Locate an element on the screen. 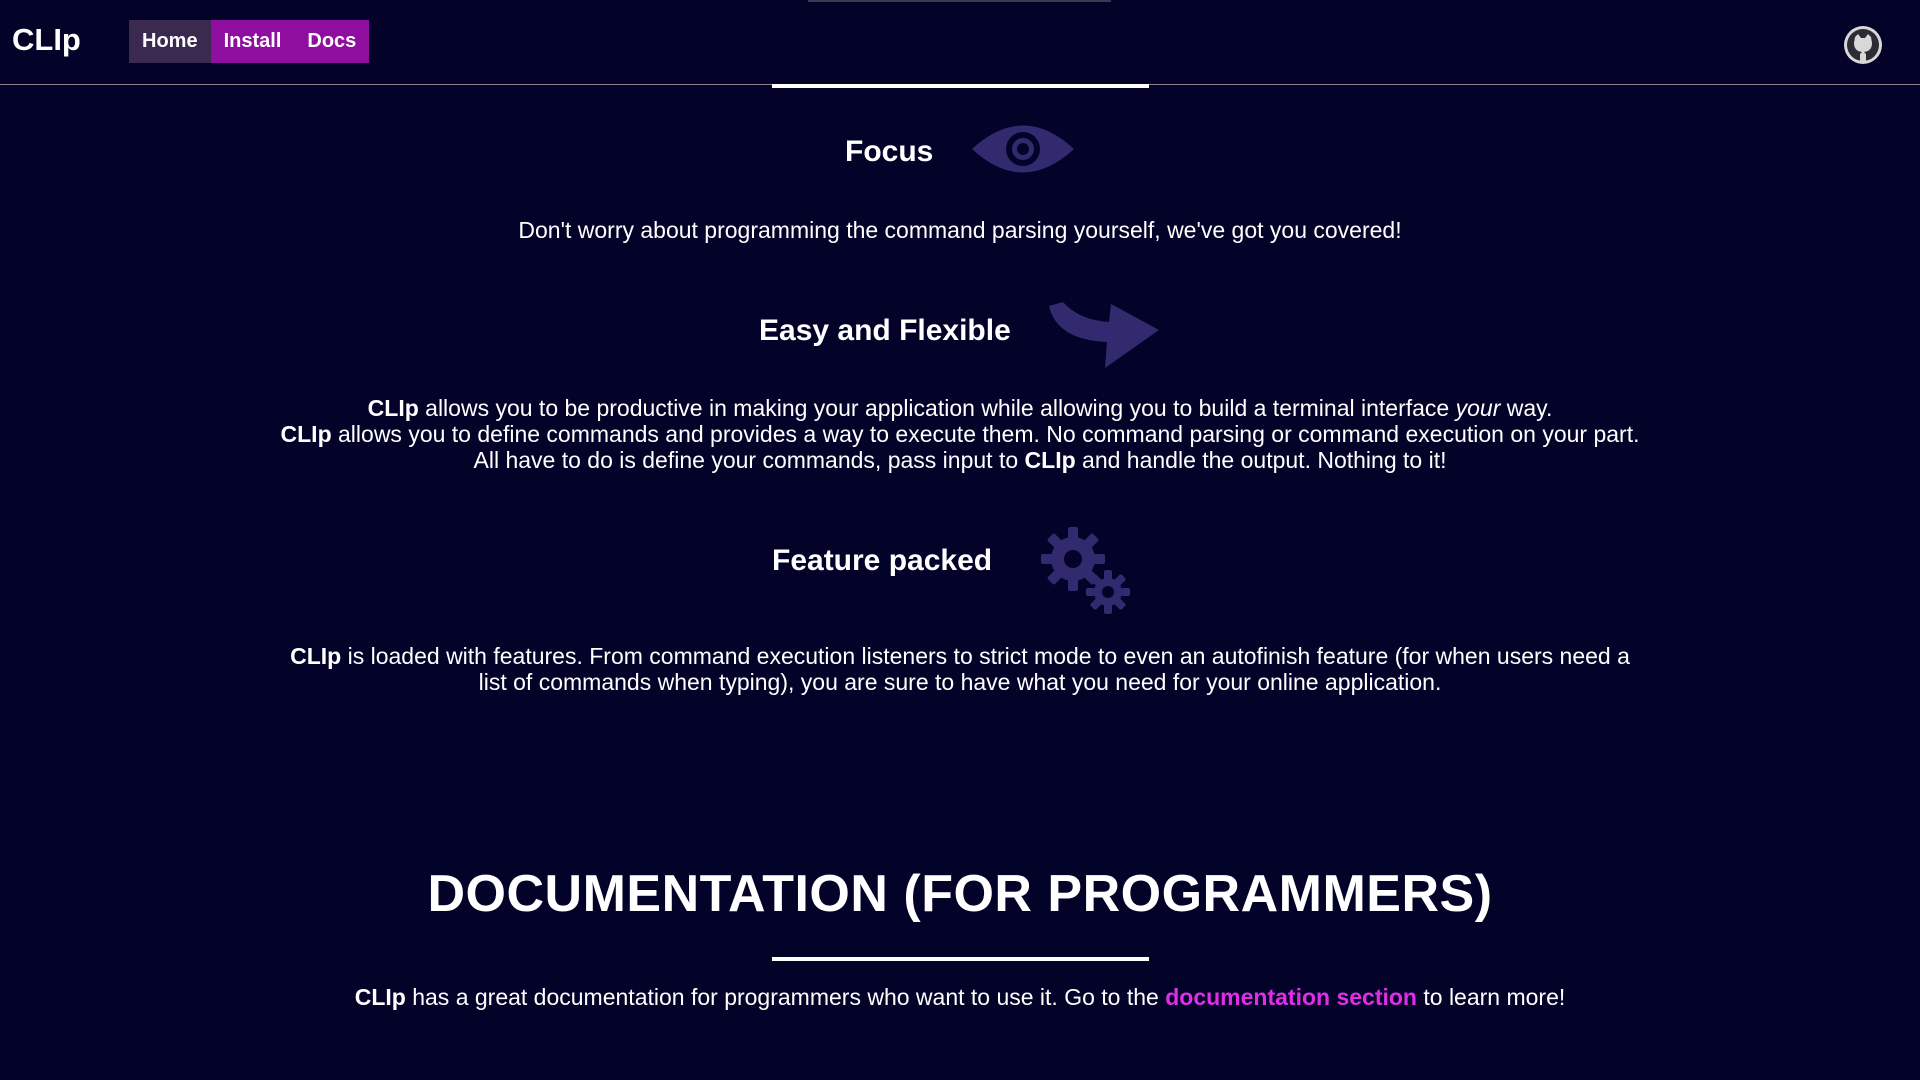  nav-item-install: Install is located at coordinates (252, 41).